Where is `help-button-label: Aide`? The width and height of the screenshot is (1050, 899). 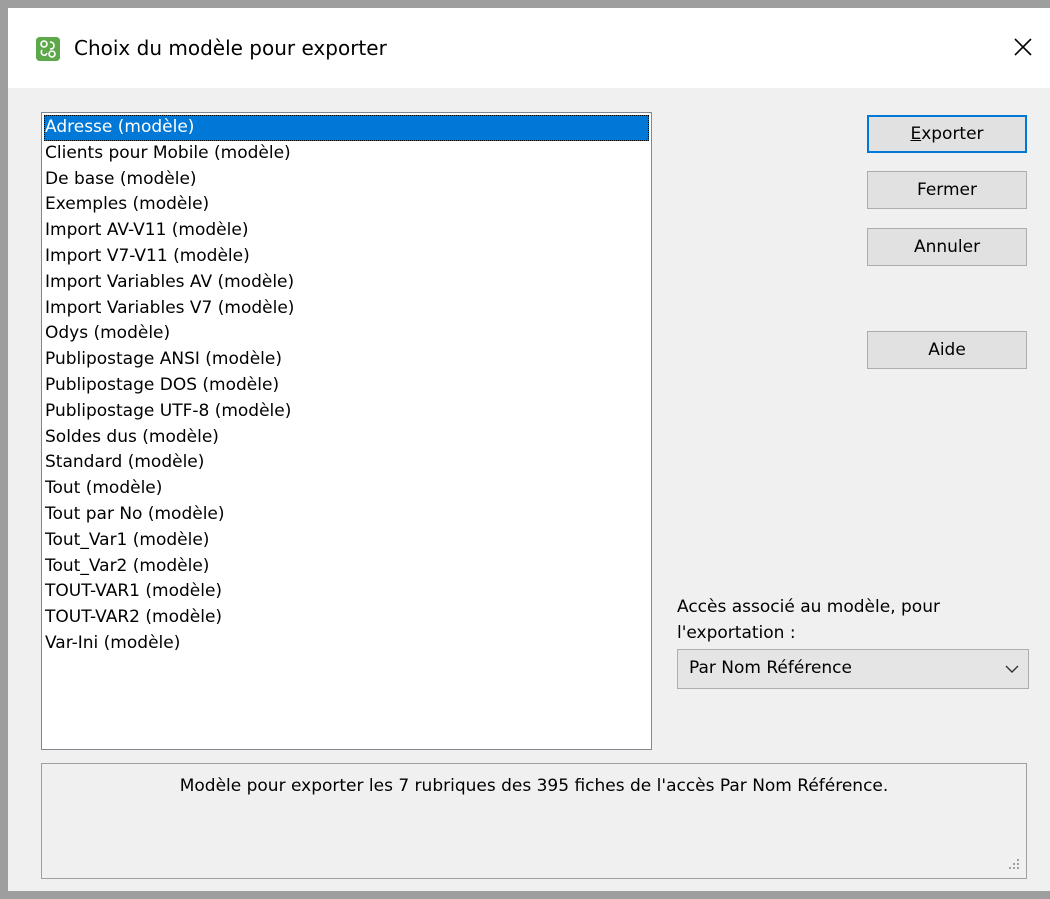 help-button-label: Aide is located at coordinates (947, 350).